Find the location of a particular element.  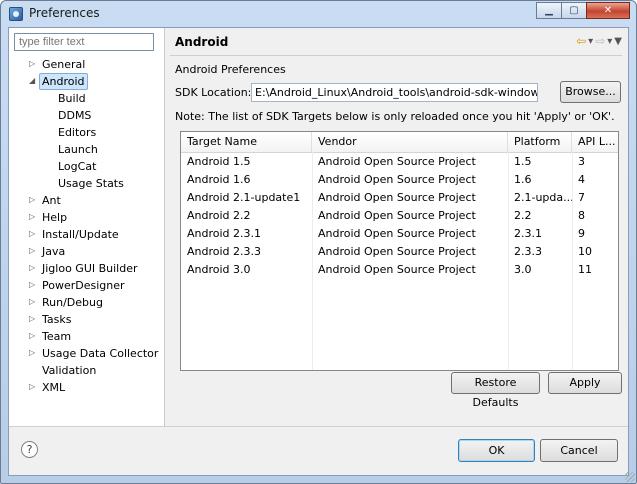

tree-item-powerdesigner: ▷ PowerDesigner is located at coordinates (86, 285).